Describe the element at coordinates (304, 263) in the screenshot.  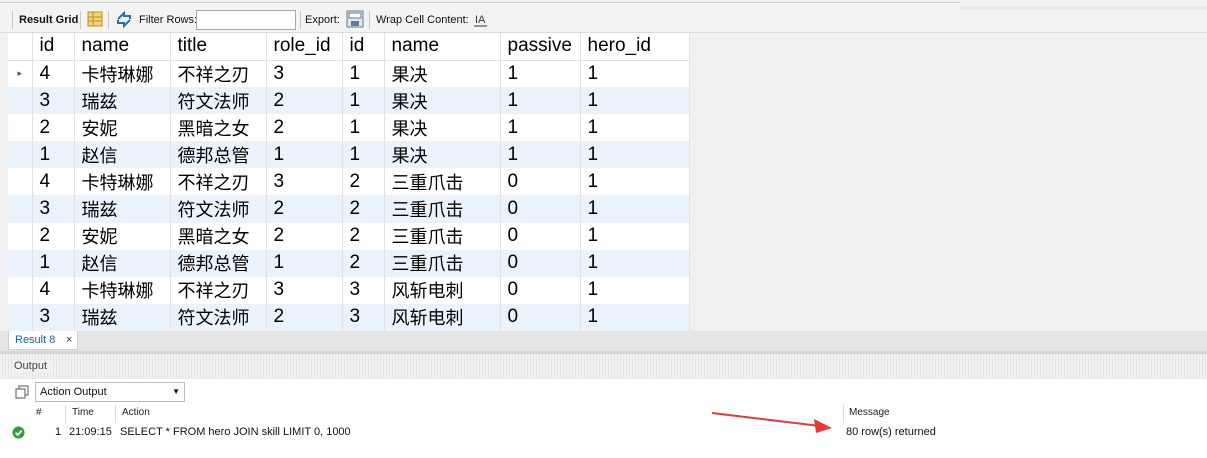
I see `cell-role-id: 1` at that location.